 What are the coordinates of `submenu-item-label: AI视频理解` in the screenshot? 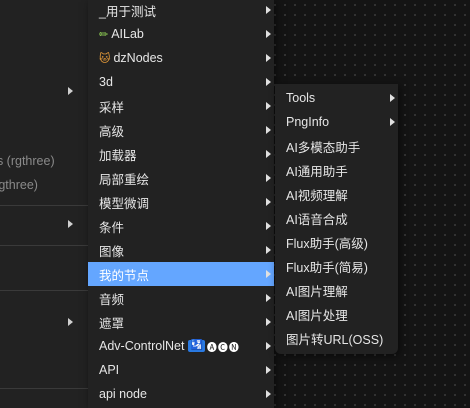 It's located at (317, 195).